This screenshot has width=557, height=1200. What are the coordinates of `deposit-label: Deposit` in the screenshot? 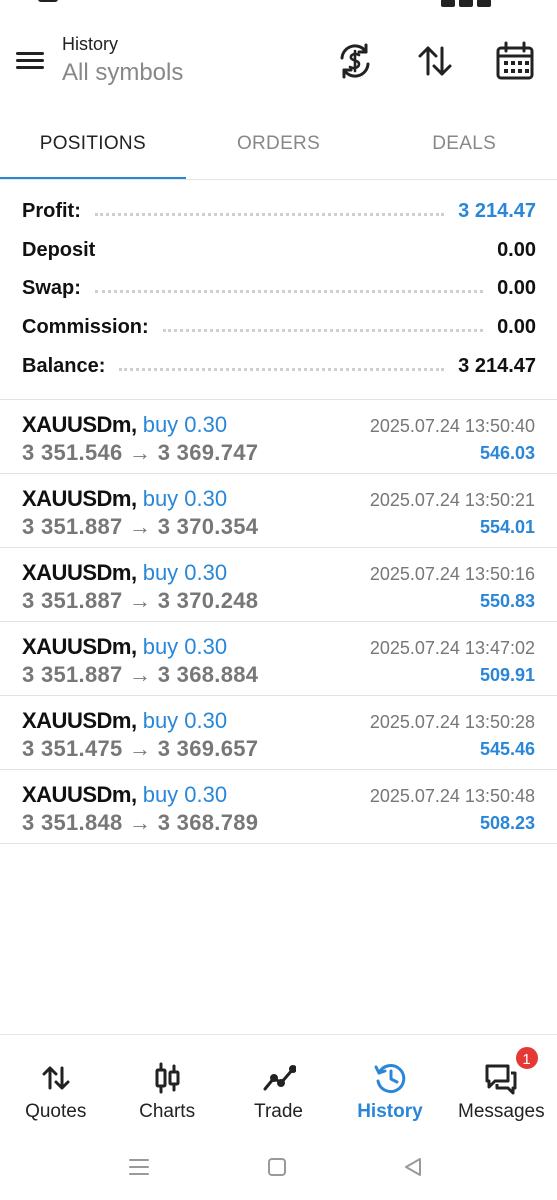 It's located at (59, 249).